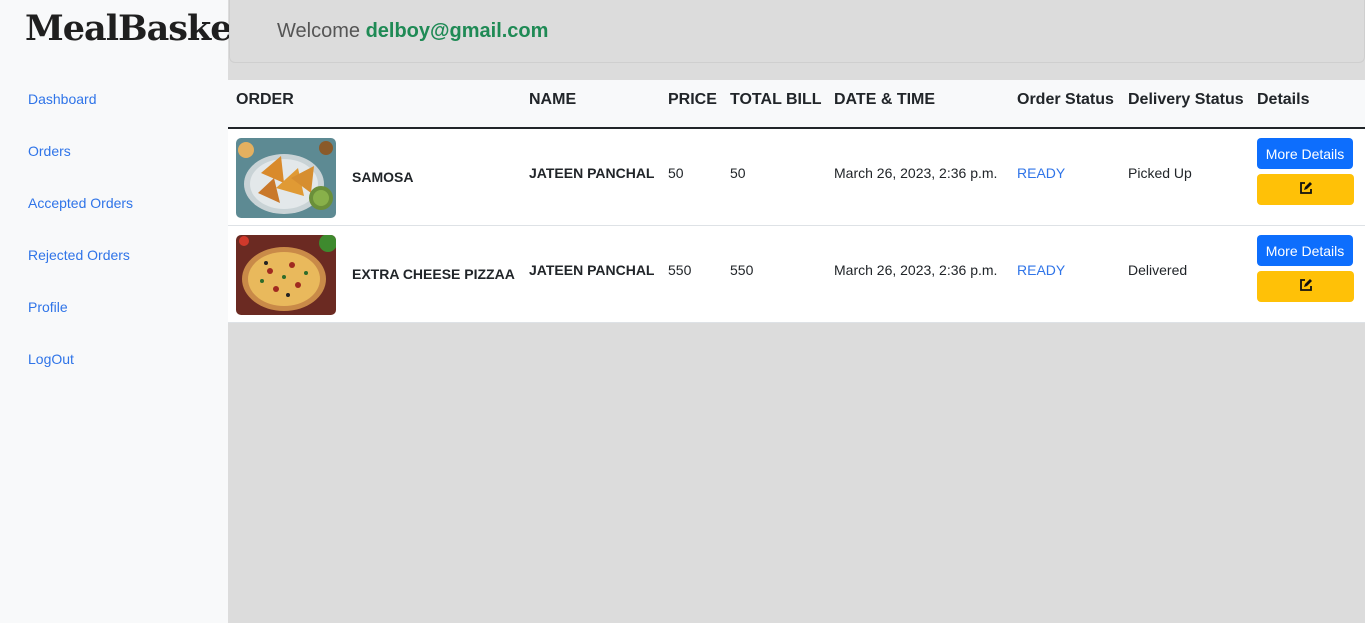  Describe the element at coordinates (742, 270) in the screenshot. I see `order-total: 550` at that location.